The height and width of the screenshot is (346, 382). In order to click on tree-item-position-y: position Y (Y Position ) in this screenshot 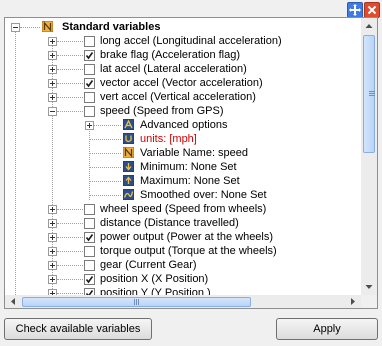, I will do `click(183, 290)`.